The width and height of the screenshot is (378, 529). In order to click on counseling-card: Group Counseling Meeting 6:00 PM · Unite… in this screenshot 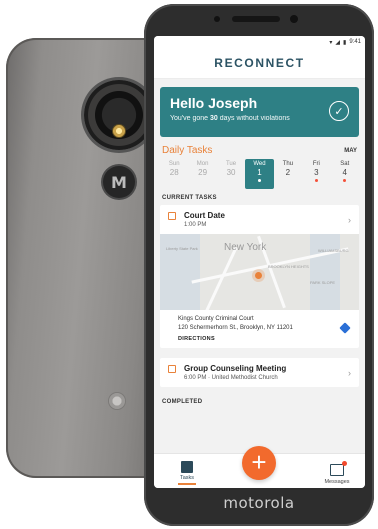, I will do `click(259, 372)`.